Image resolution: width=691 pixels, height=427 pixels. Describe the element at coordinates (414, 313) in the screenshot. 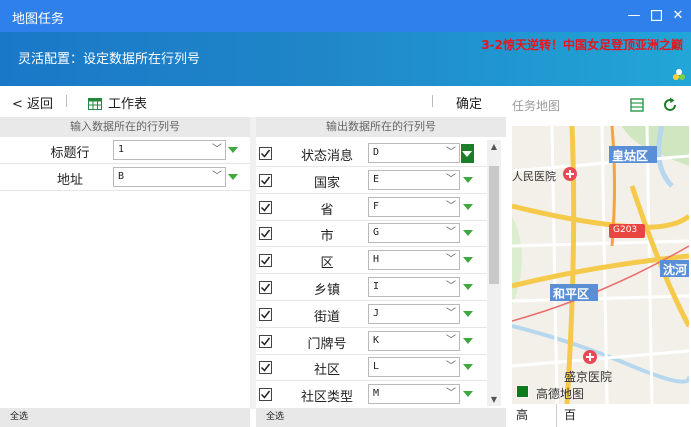

I see `output-row-select: J ﹀` at that location.